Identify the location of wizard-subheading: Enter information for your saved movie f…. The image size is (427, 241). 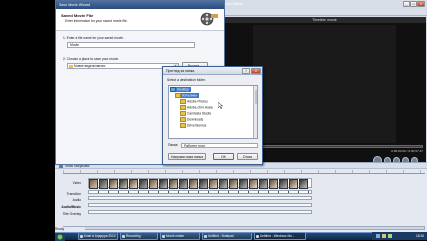
(96, 21).